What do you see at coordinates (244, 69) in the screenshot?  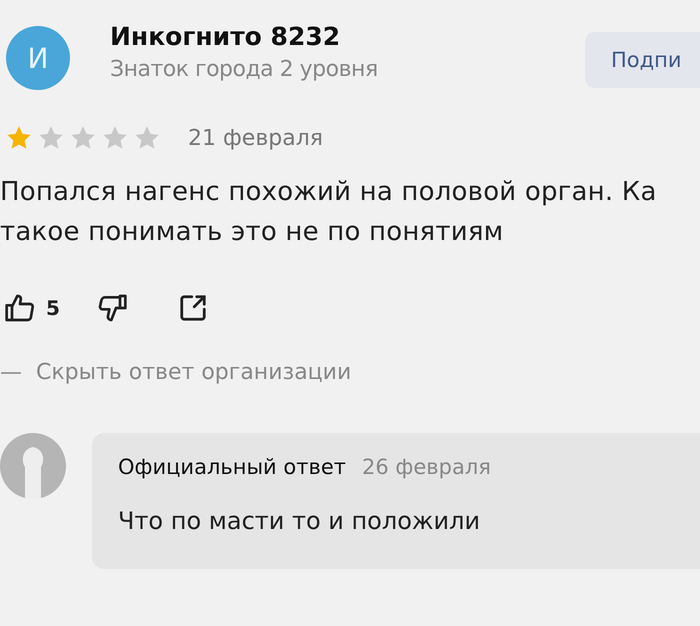 I see `author-level: Знаток города 2 уровня` at bounding box center [244, 69].